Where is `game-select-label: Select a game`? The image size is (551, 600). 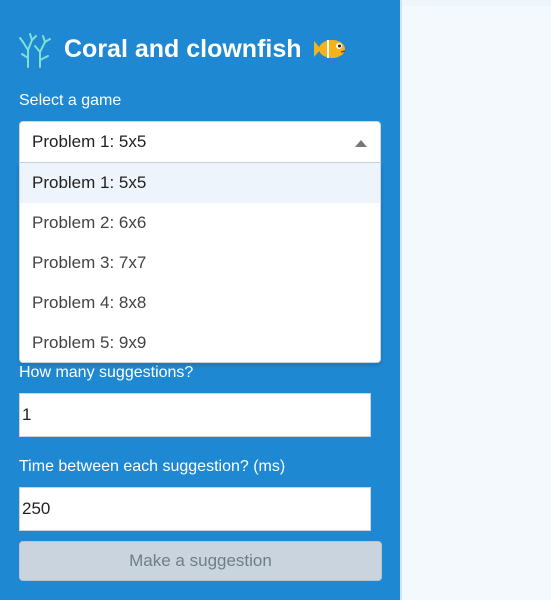 game-select-label: Select a game is located at coordinates (70, 100).